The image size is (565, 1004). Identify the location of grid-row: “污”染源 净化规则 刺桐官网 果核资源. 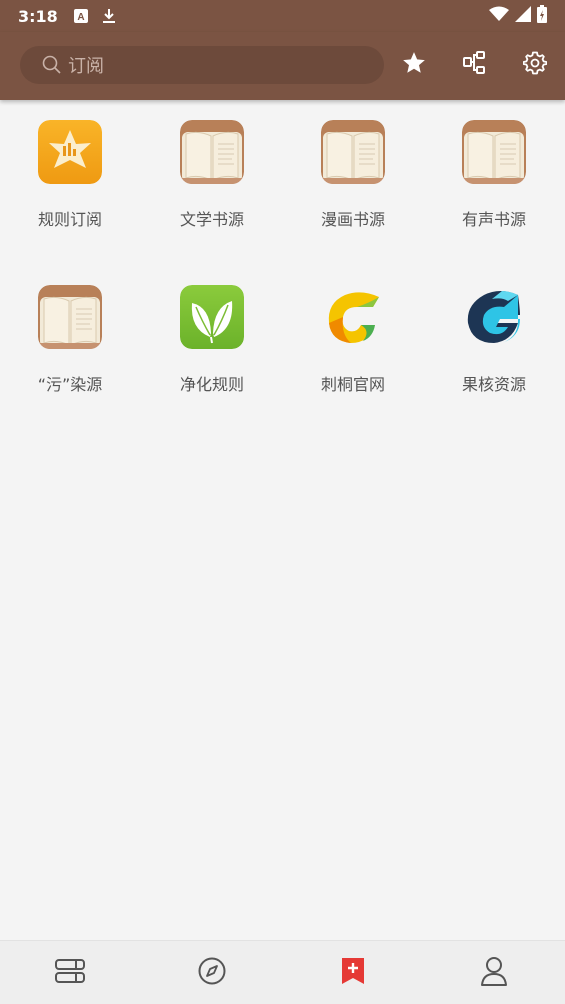
(282, 337).